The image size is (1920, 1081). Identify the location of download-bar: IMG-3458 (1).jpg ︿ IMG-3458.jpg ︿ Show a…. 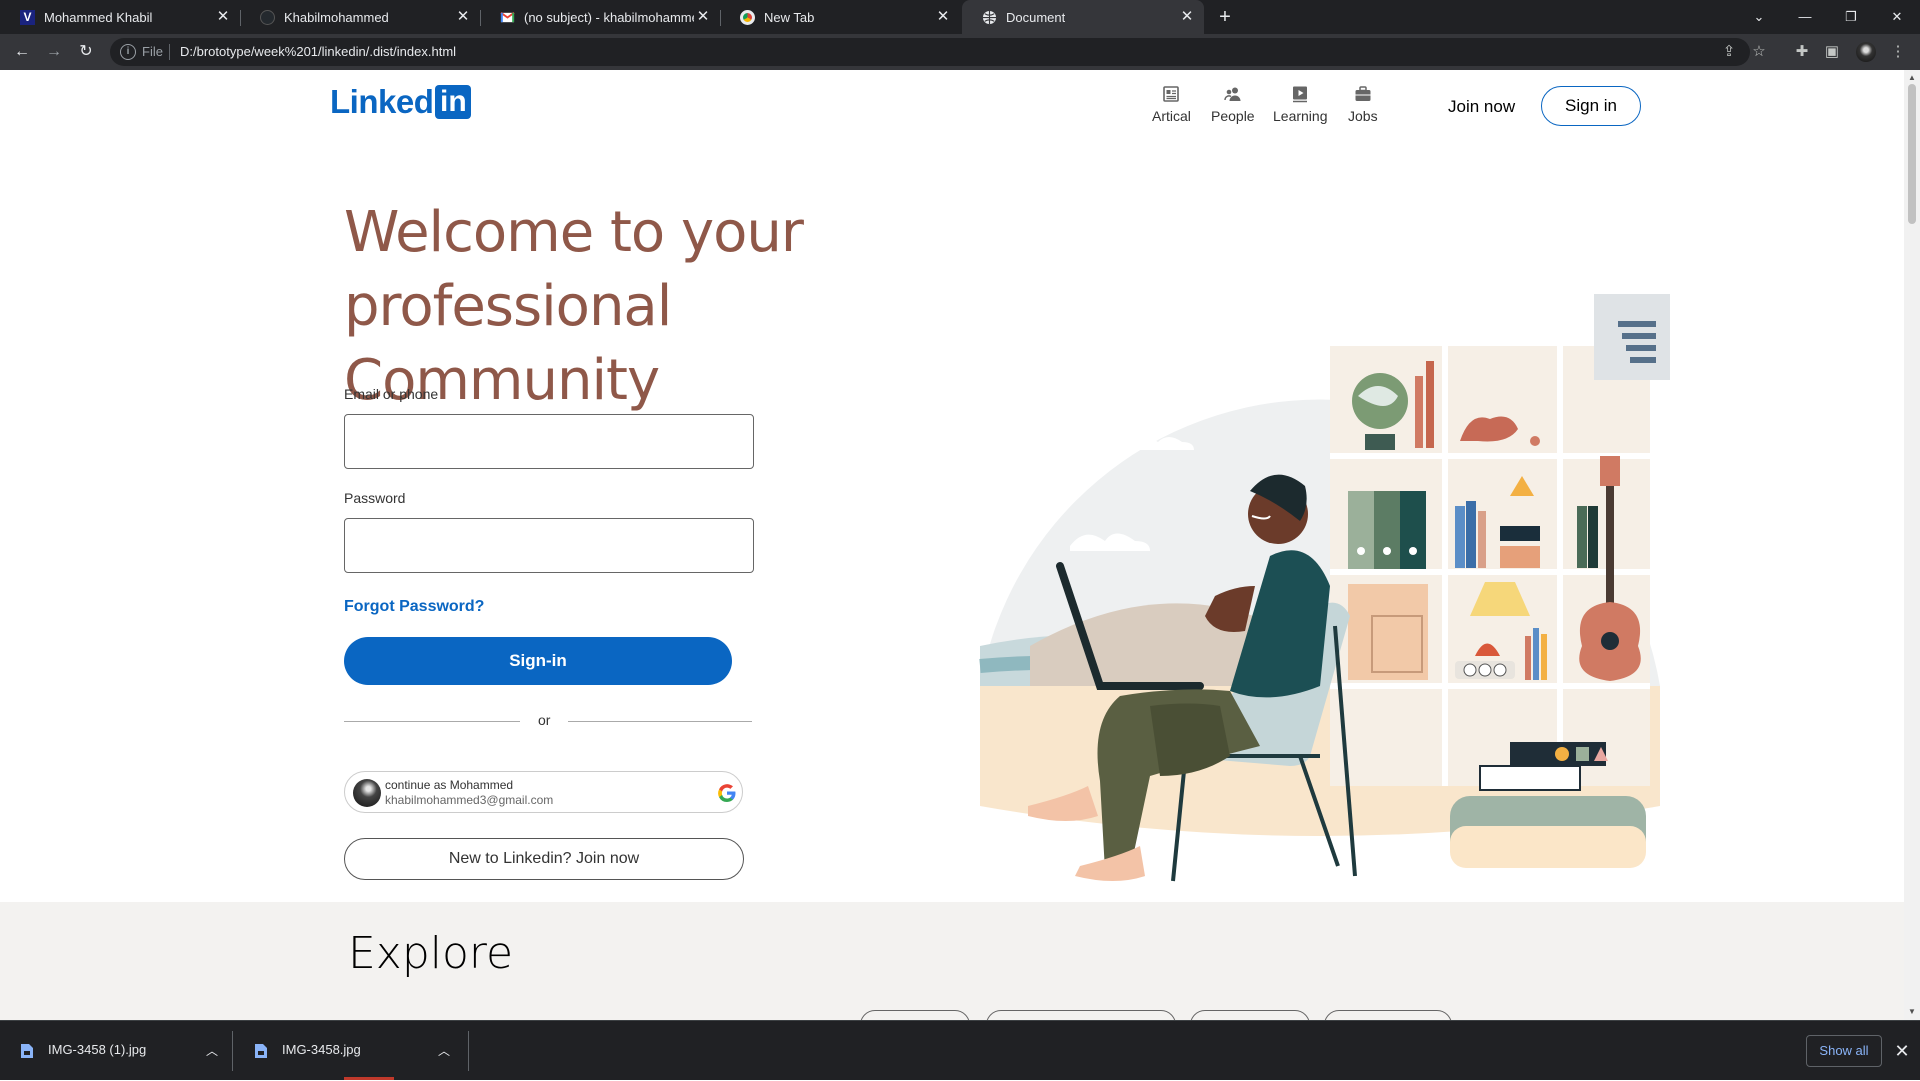
(960, 1050).